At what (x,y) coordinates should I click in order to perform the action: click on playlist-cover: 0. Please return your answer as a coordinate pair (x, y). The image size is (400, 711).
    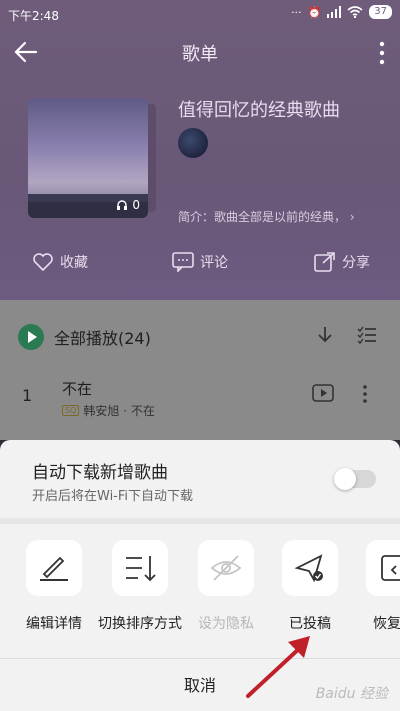
    Looking at the image, I should click on (88, 158).